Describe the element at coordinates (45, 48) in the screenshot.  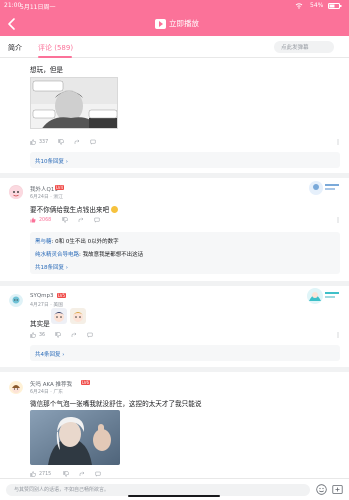
I see `tab-comments-label: 评论` at that location.